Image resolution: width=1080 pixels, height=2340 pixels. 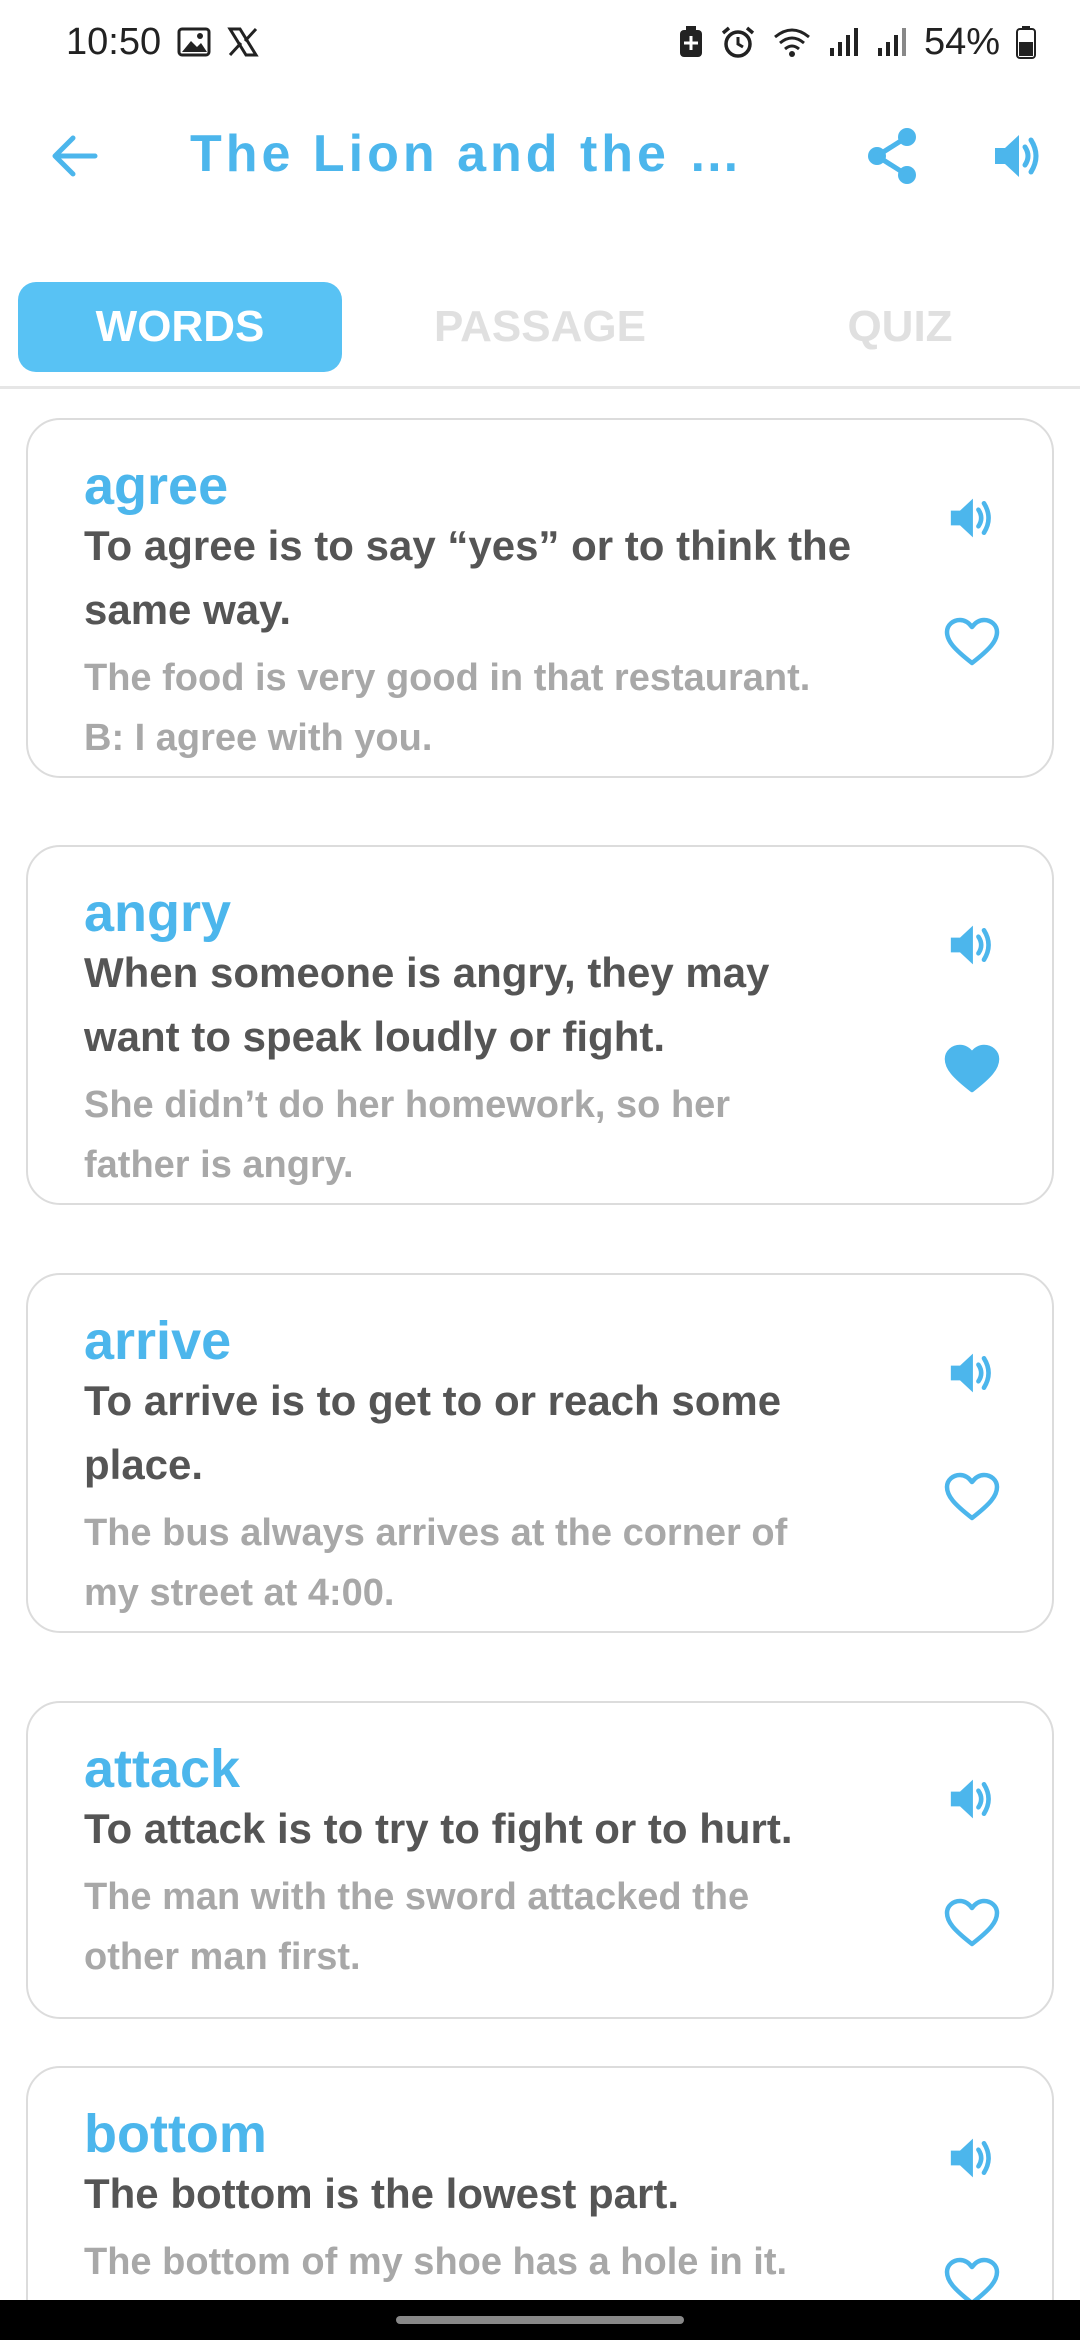 What do you see at coordinates (792, 42) in the screenshot?
I see `wifi-icon` at bounding box center [792, 42].